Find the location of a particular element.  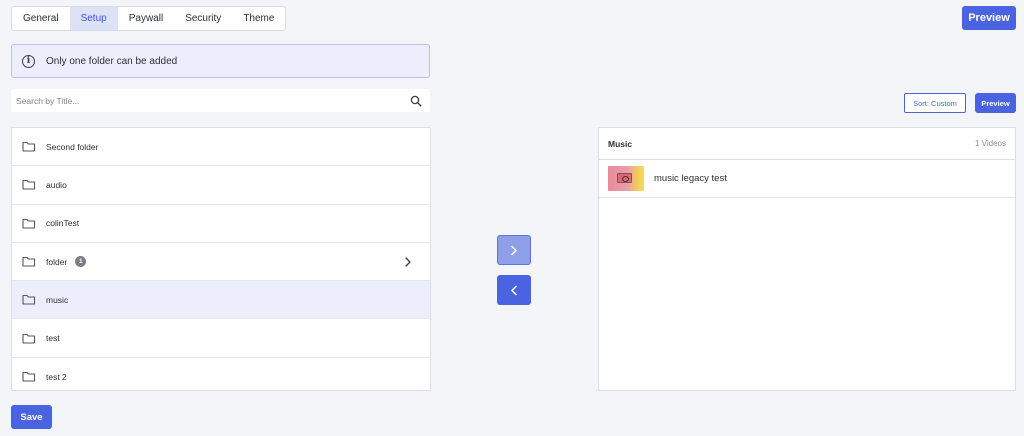

folder-label: test is located at coordinates (53, 338).